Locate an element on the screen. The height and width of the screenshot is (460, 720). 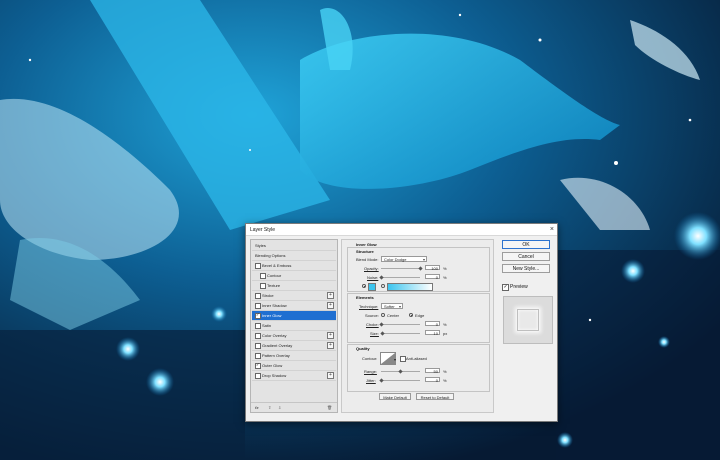
sidebar-item-satin: Satin is located at coordinates (294, 326).